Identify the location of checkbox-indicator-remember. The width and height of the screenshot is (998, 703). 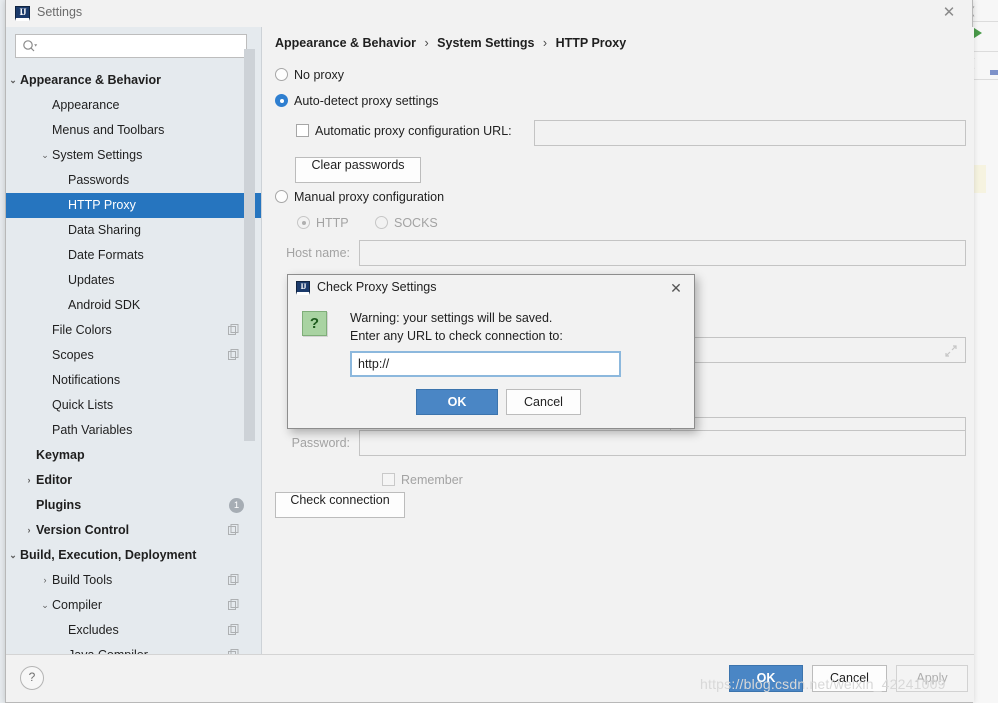
(388, 479).